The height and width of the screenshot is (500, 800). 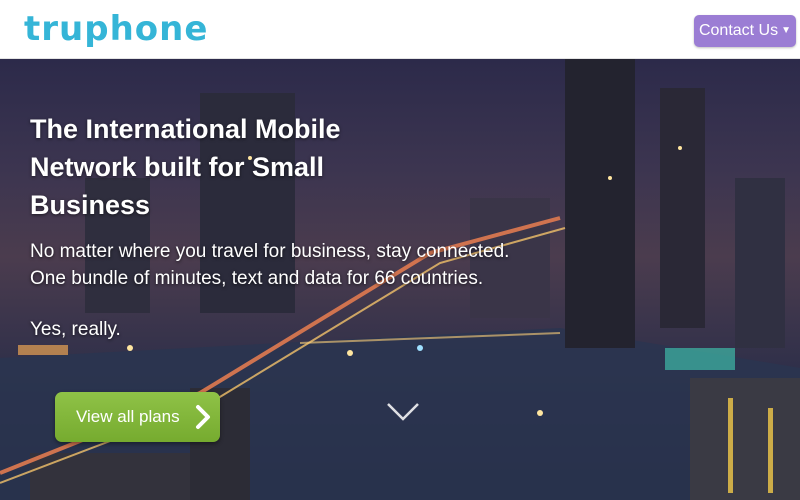 I want to click on contact-us-label: Contact Us, so click(x=738, y=30).